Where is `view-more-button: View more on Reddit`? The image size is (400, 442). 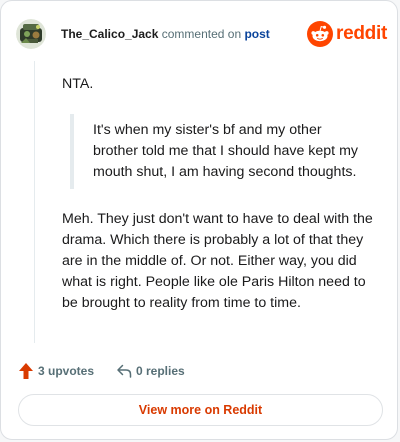 view-more-button: View more on Reddit is located at coordinates (200, 410).